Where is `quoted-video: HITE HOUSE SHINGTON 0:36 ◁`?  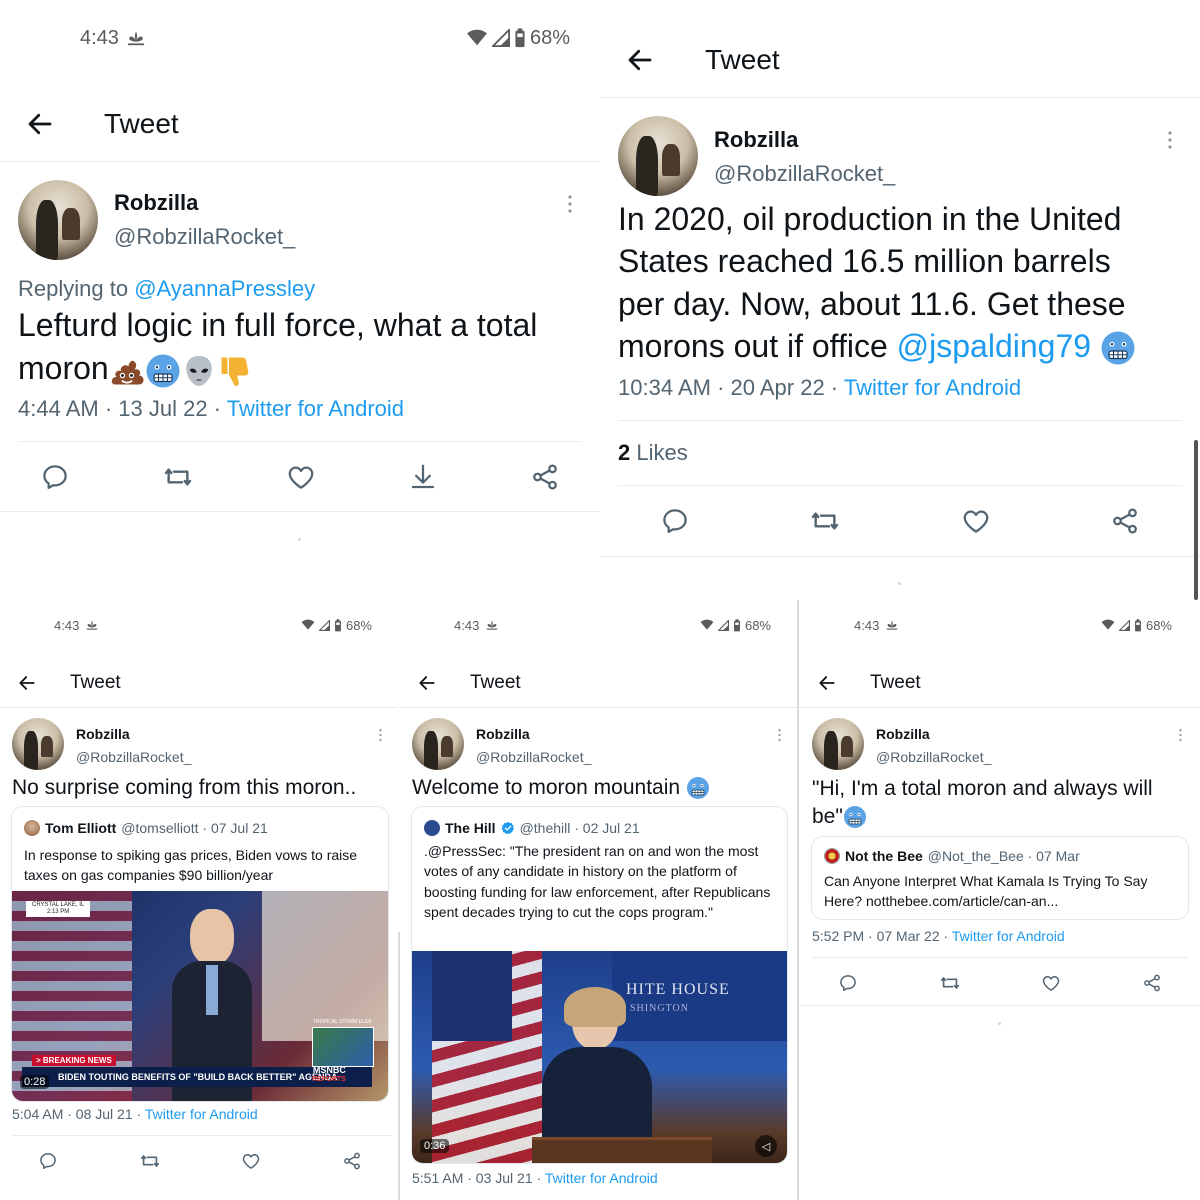 quoted-video: HITE HOUSE SHINGTON 0:36 ◁ is located at coordinates (599, 1057).